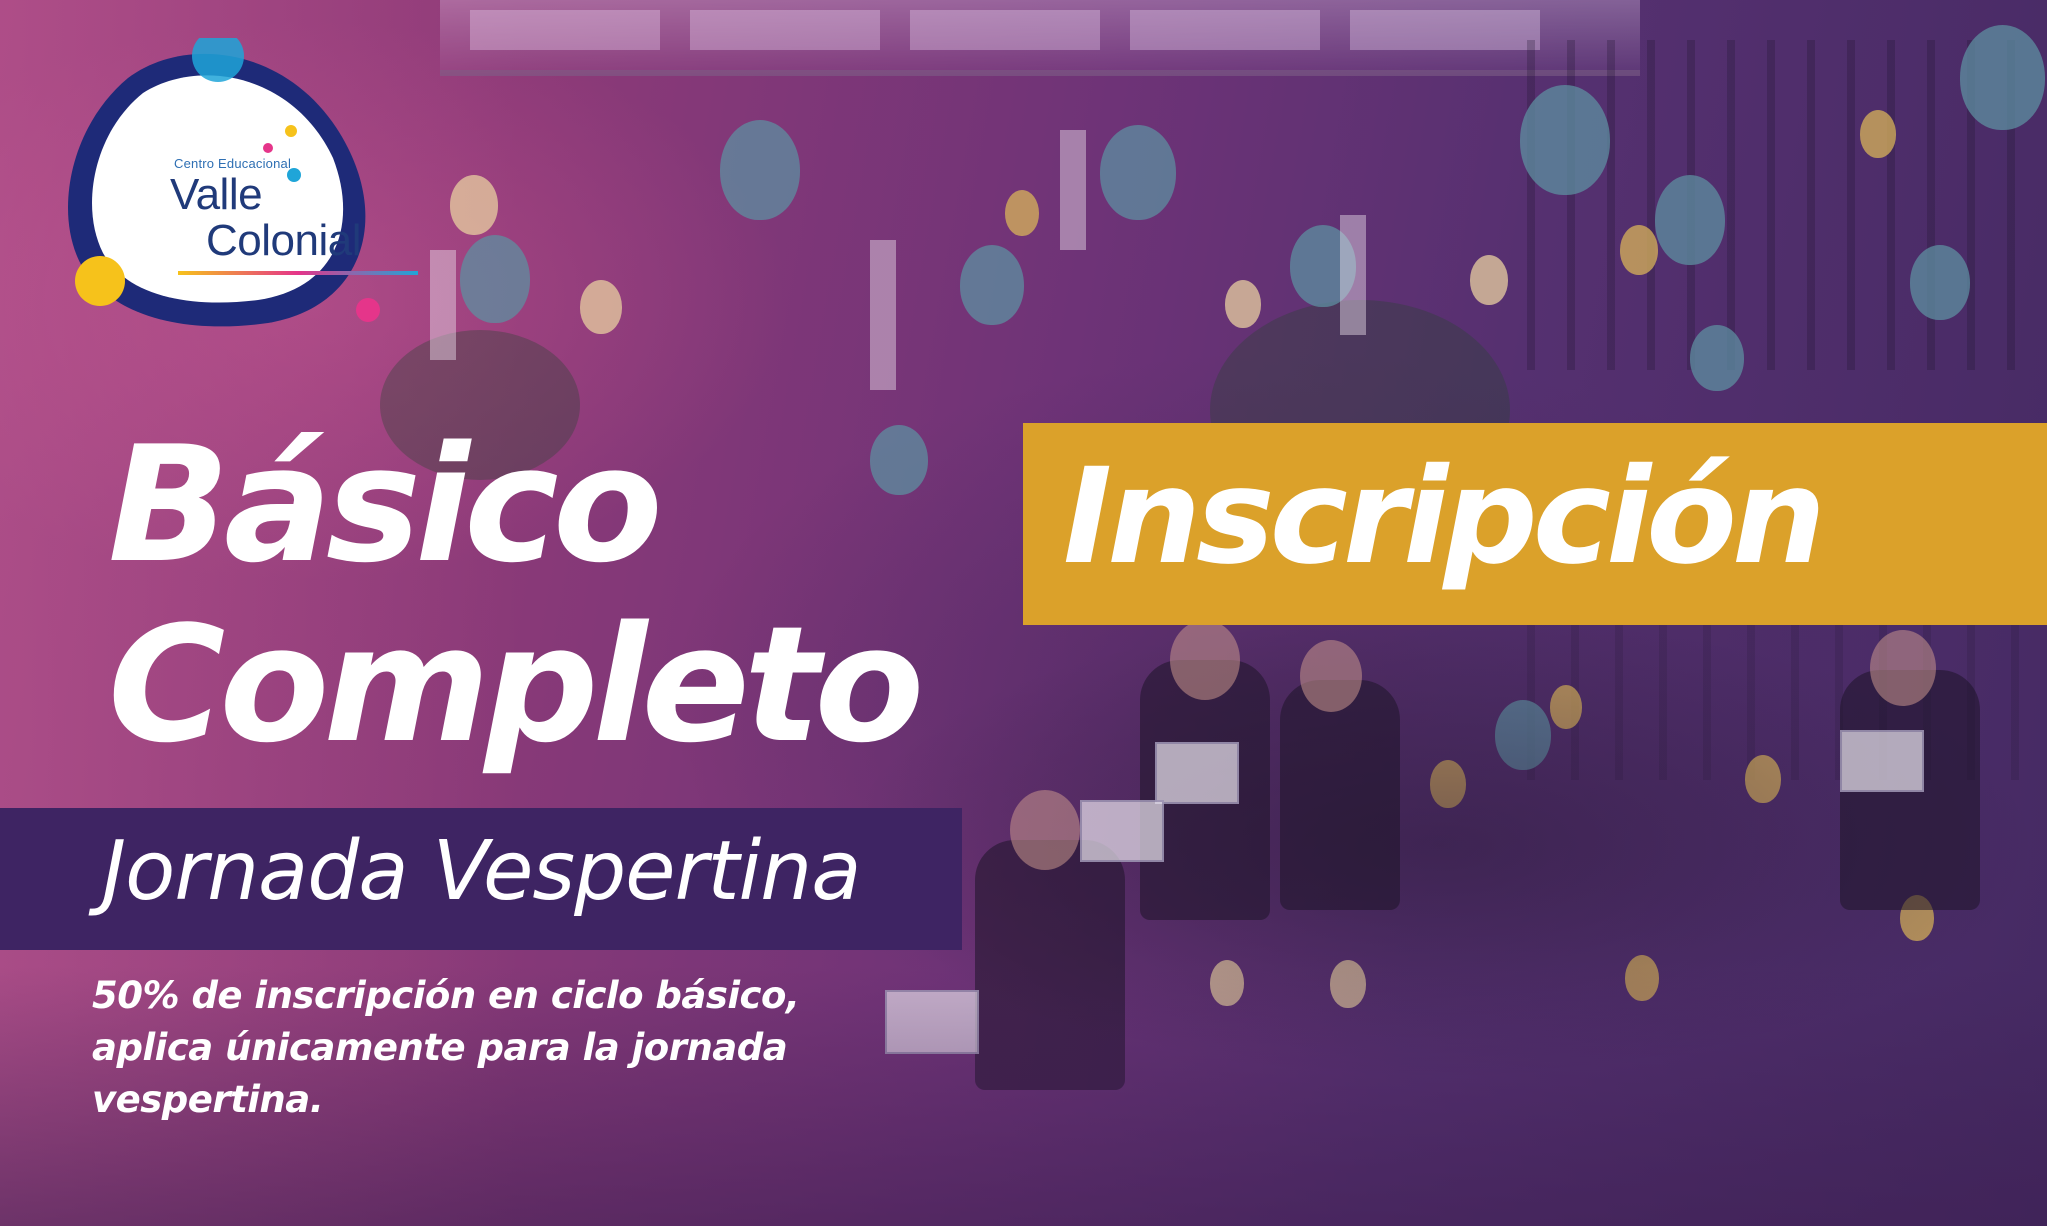 The height and width of the screenshot is (1226, 2047). I want to click on student, so click(1340, 795).